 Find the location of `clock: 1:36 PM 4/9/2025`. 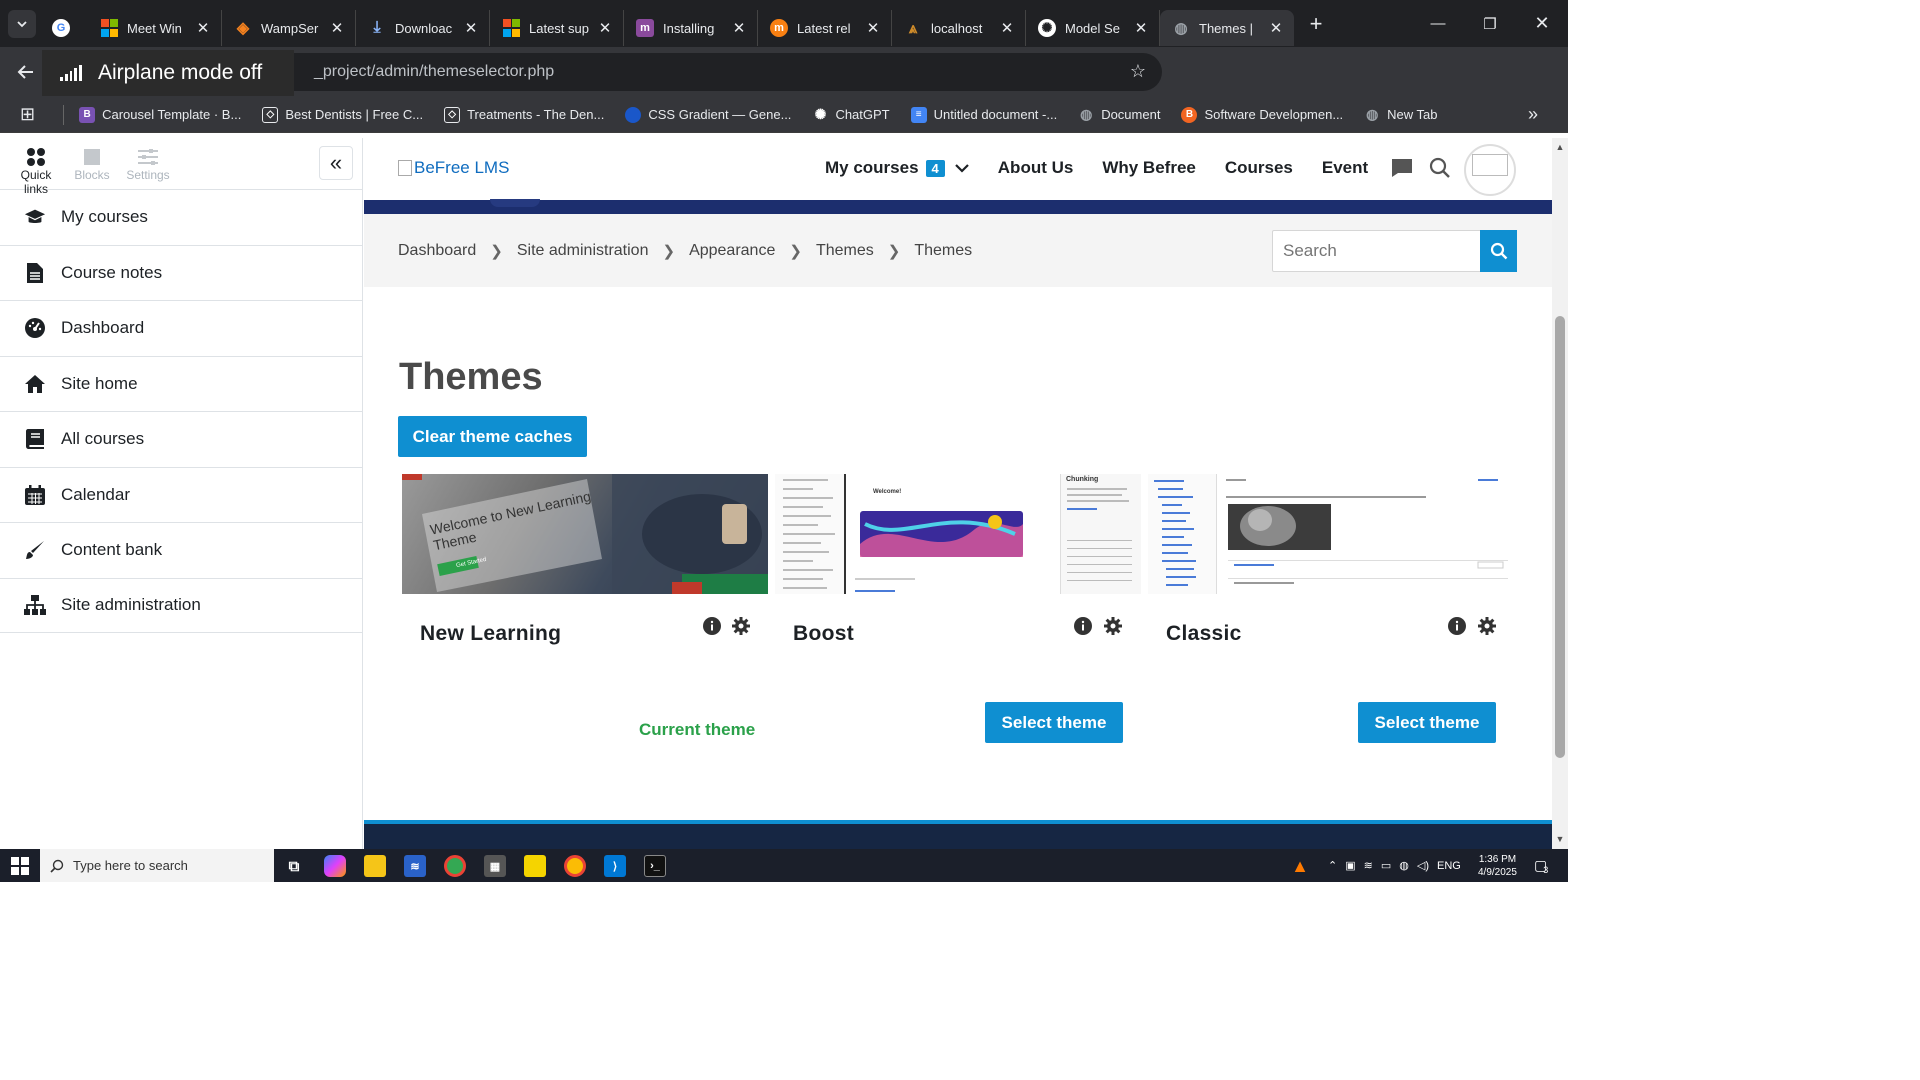

clock: 1:36 PM 4/9/2025 is located at coordinates (1497, 865).